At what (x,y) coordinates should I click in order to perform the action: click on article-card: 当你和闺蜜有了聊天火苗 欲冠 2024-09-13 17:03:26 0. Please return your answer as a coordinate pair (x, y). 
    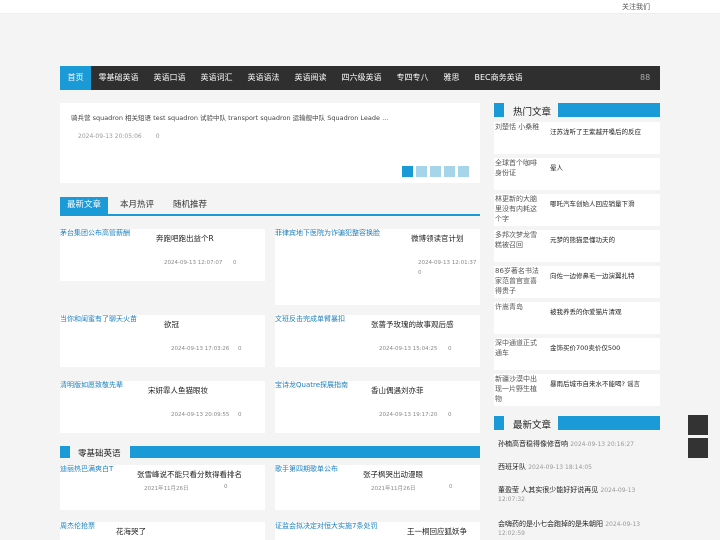
    Looking at the image, I should click on (162, 341).